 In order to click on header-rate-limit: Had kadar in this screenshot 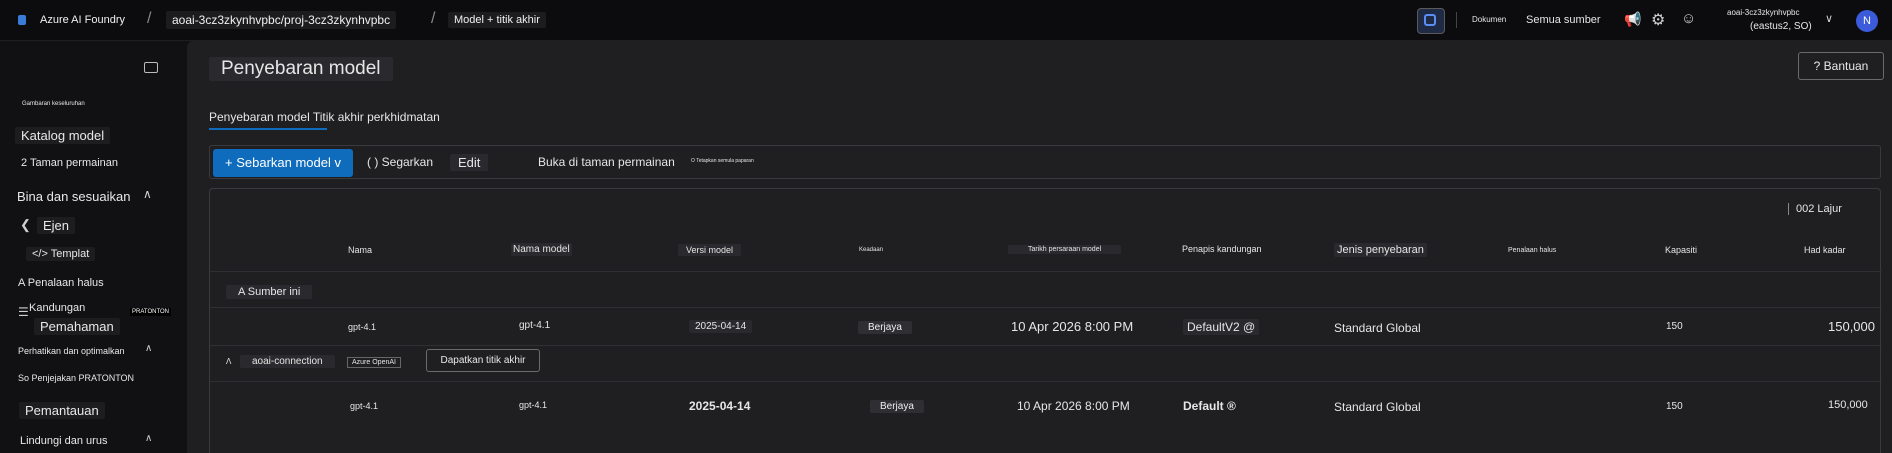, I will do `click(1825, 250)`.